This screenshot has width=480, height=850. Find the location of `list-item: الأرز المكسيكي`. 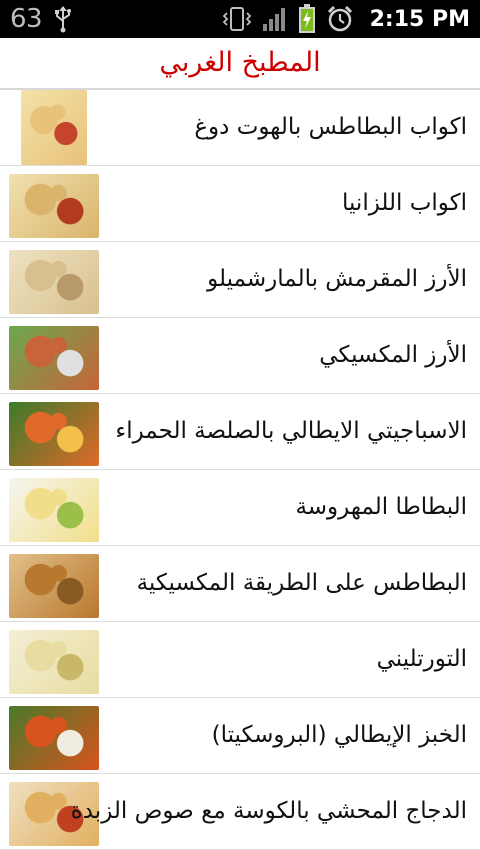

list-item: الأرز المكسيكي is located at coordinates (240, 356).